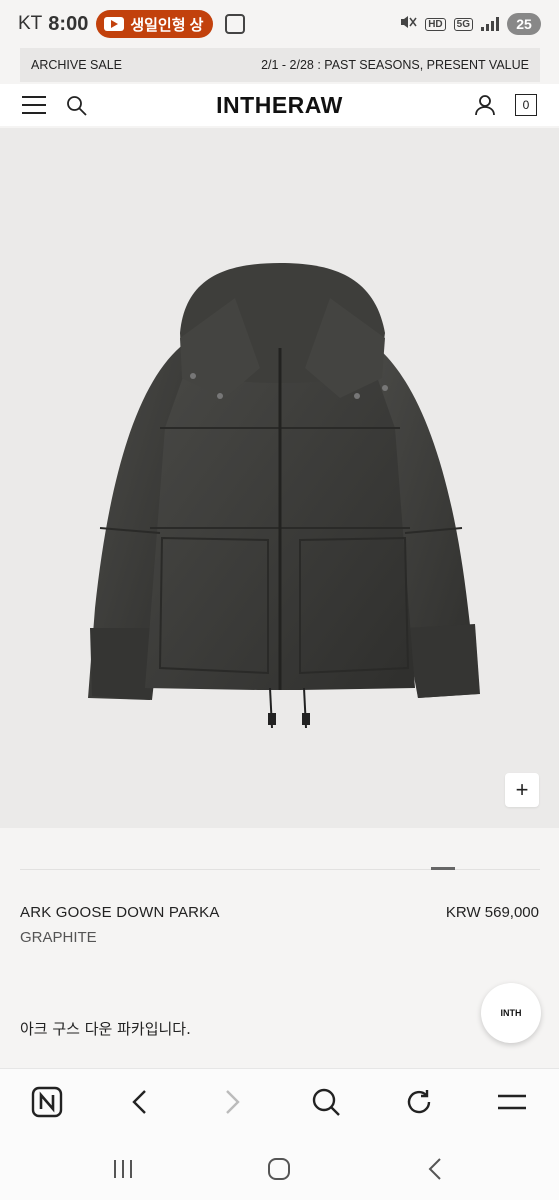 The height and width of the screenshot is (1200, 559). What do you see at coordinates (490, 24) in the screenshot?
I see `signal-icon` at bounding box center [490, 24].